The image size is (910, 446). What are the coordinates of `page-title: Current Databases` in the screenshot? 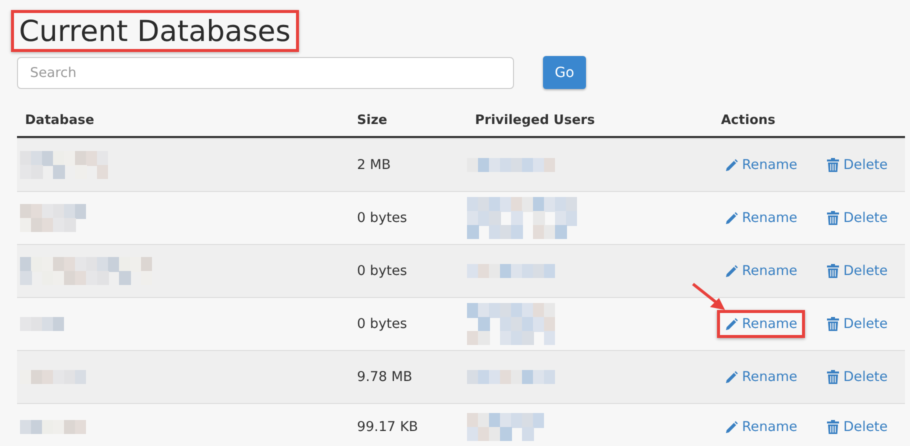 It's located at (155, 31).